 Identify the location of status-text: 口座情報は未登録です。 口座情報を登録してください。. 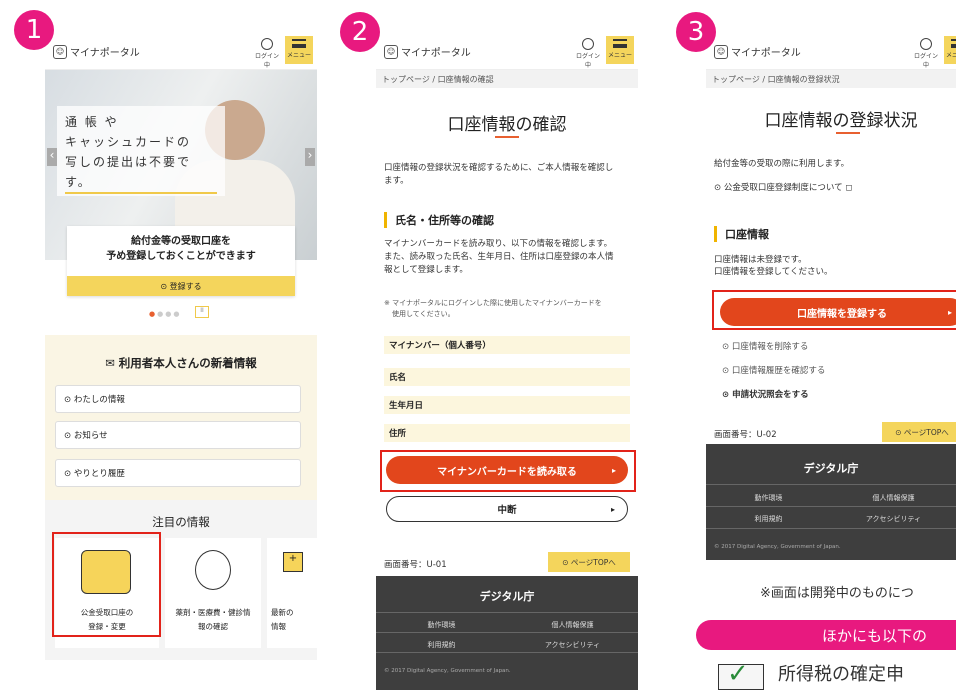
(773, 266).